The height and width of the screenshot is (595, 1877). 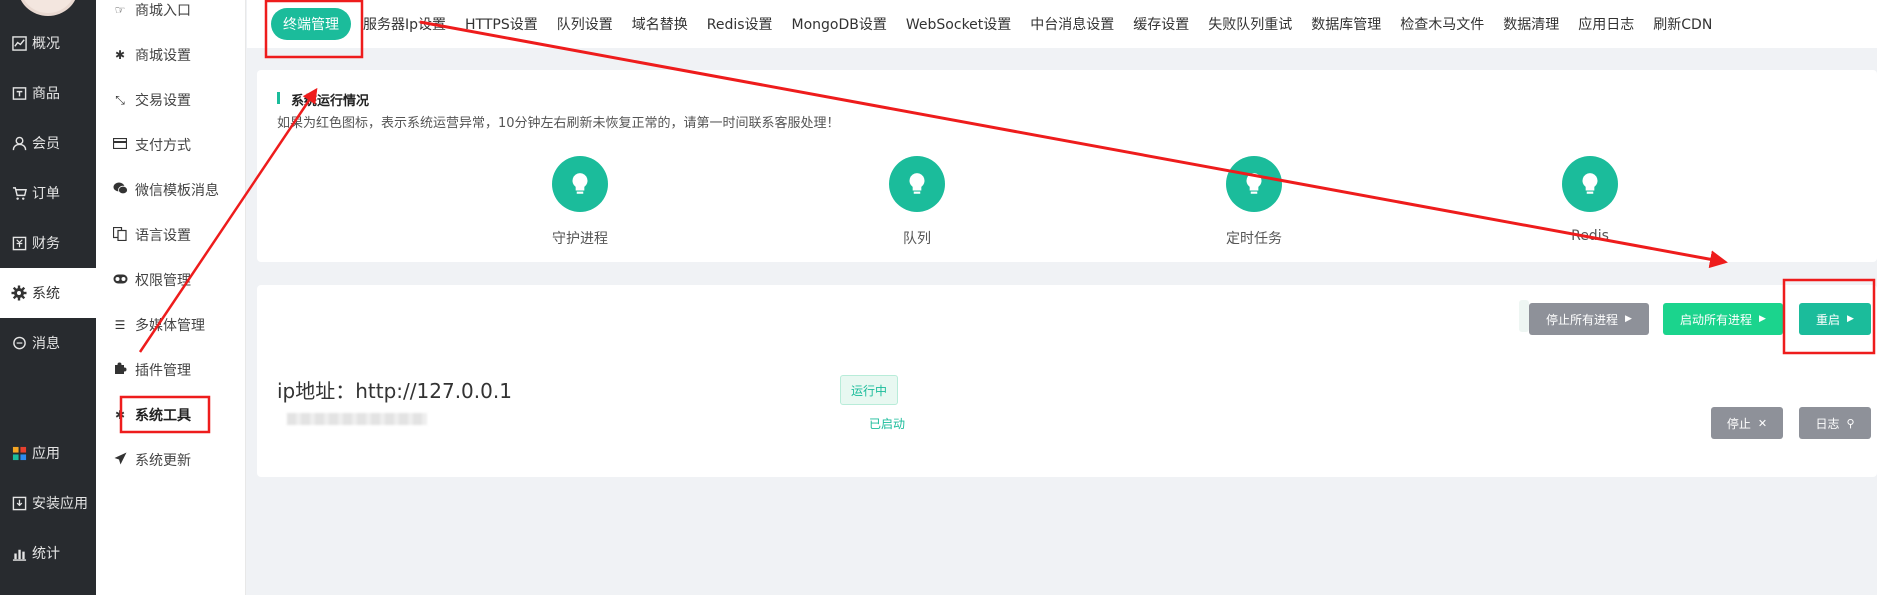 I want to click on submenu-item-wechat-template: 微信模板消息, so click(x=171, y=190).